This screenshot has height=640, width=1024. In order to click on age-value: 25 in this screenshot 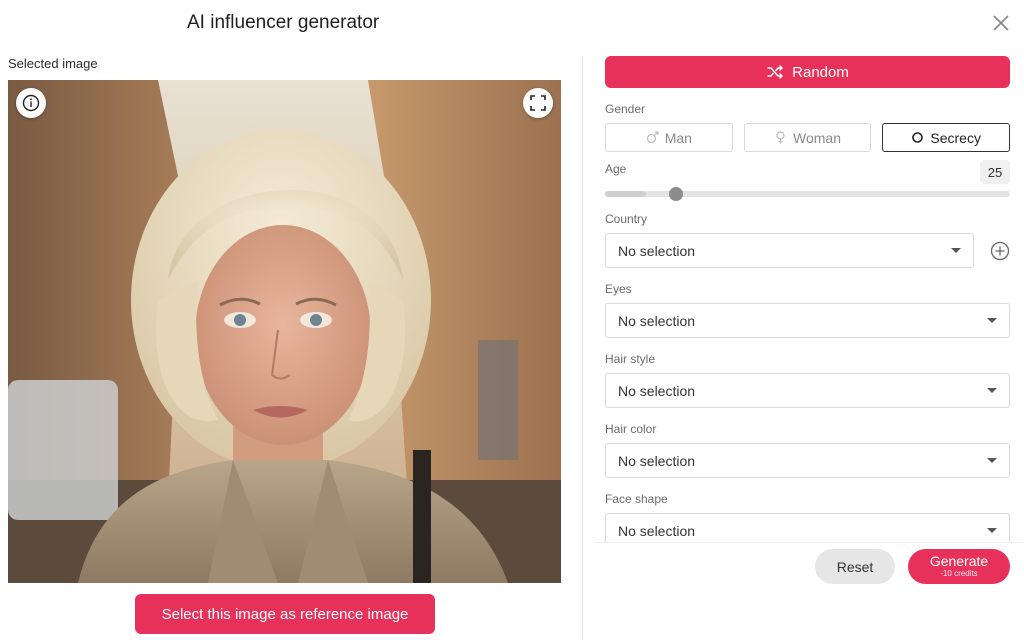, I will do `click(995, 172)`.